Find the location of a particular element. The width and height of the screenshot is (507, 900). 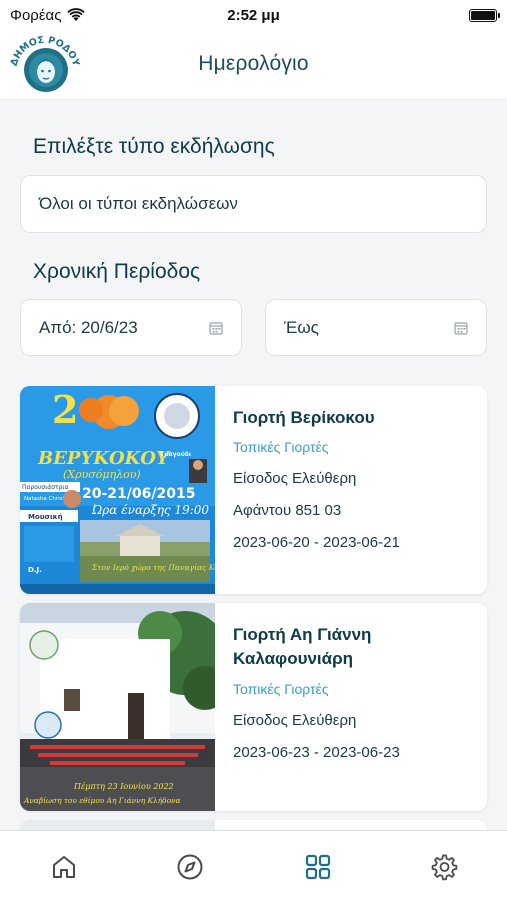

poster-title: ΒΕΡΥΚΟΚΟΥ is located at coordinates (104, 458).